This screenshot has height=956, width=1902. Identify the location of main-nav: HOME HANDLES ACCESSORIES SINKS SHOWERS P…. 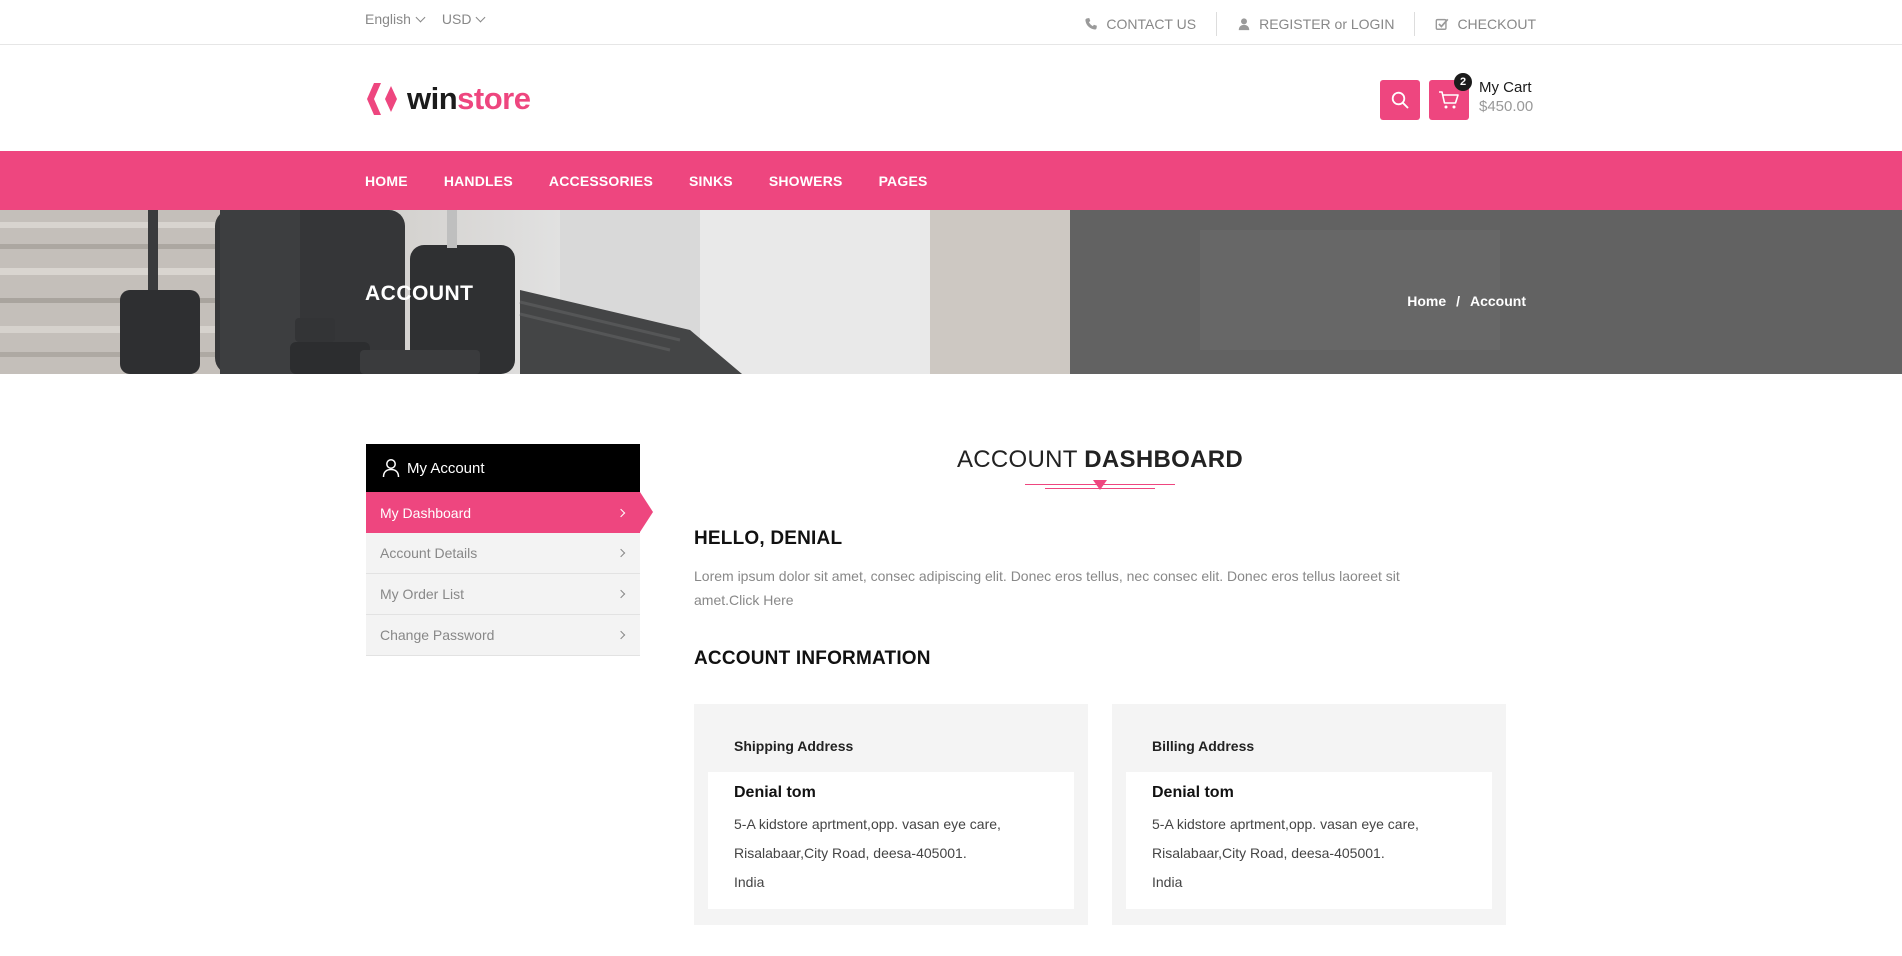
(951, 180).